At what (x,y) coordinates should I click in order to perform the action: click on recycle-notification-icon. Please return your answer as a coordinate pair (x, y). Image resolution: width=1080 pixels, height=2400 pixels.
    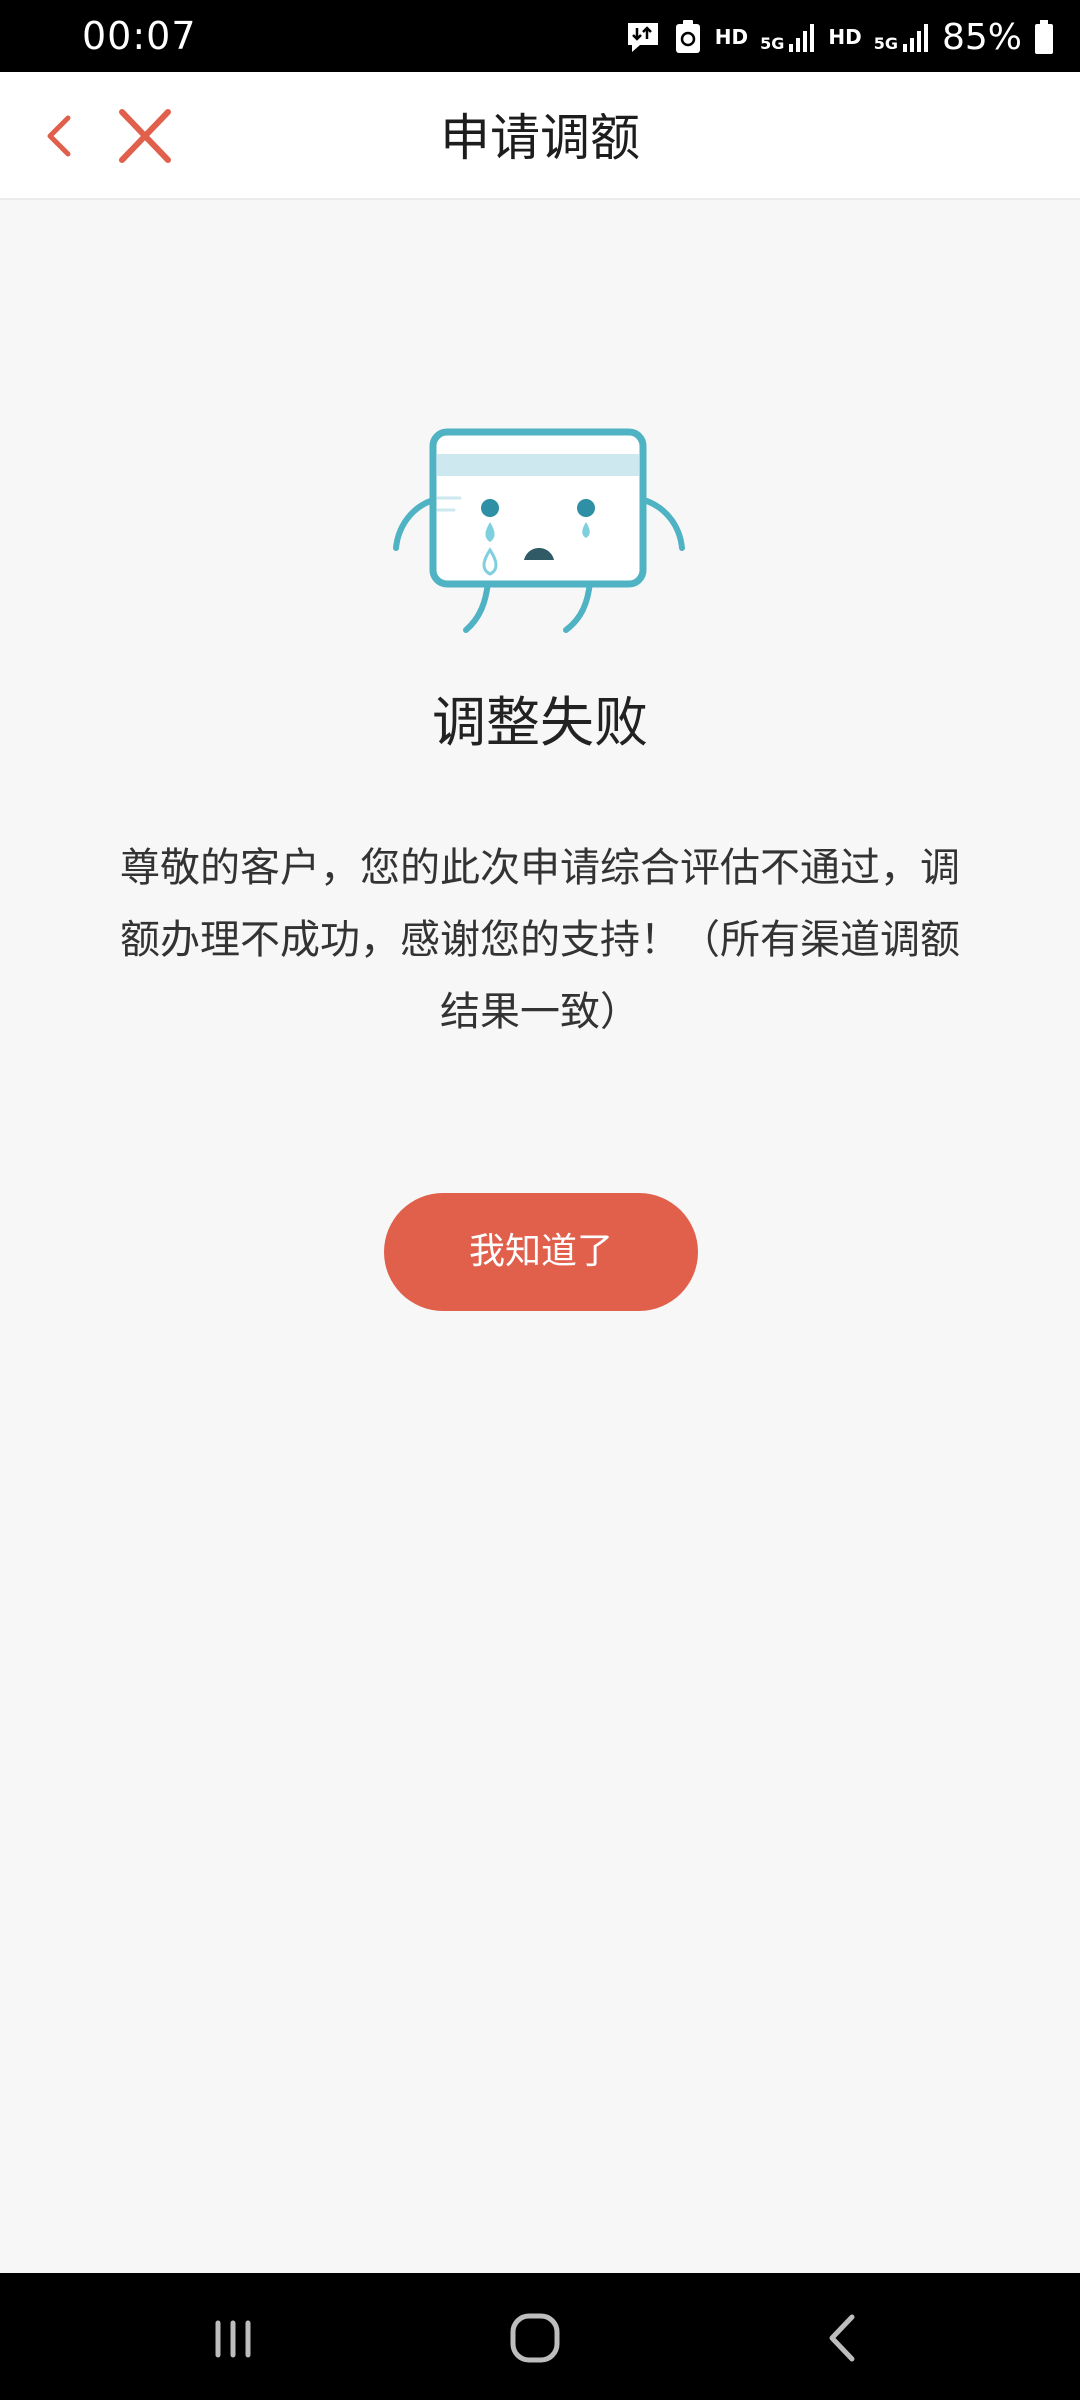
    Looking at the image, I should click on (687, 36).